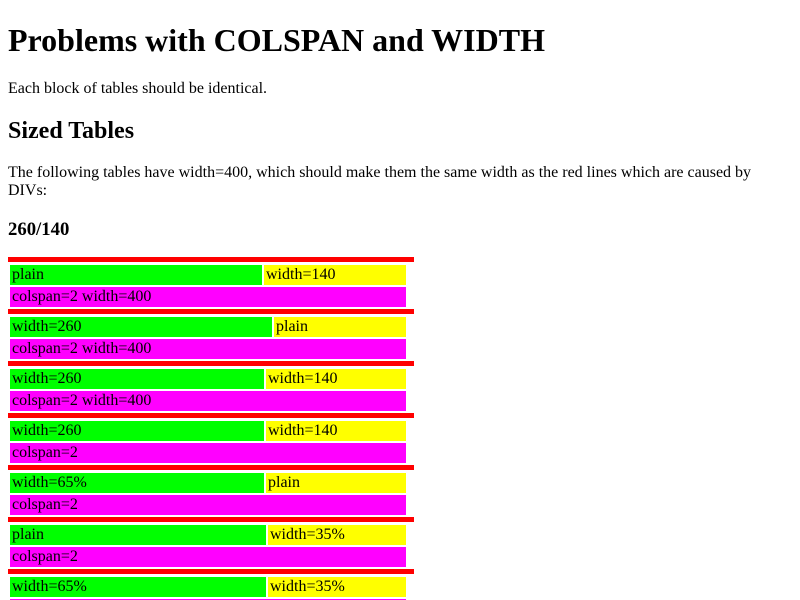 The image size is (800, 600). Describe the element at coordinates (39, 229) in the screenshot. I see `subsection-title: 260/140` at that location.